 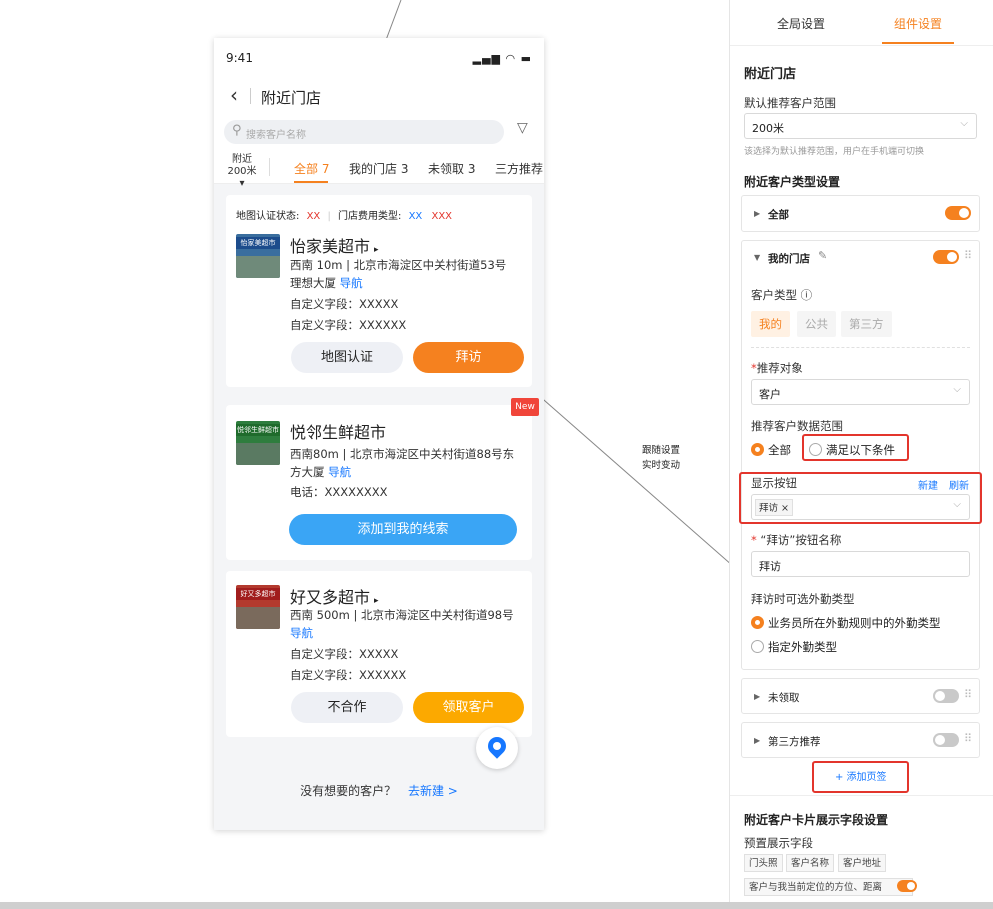 I want to click on section-unclaimed-toggle, so click(x=946, y=696).